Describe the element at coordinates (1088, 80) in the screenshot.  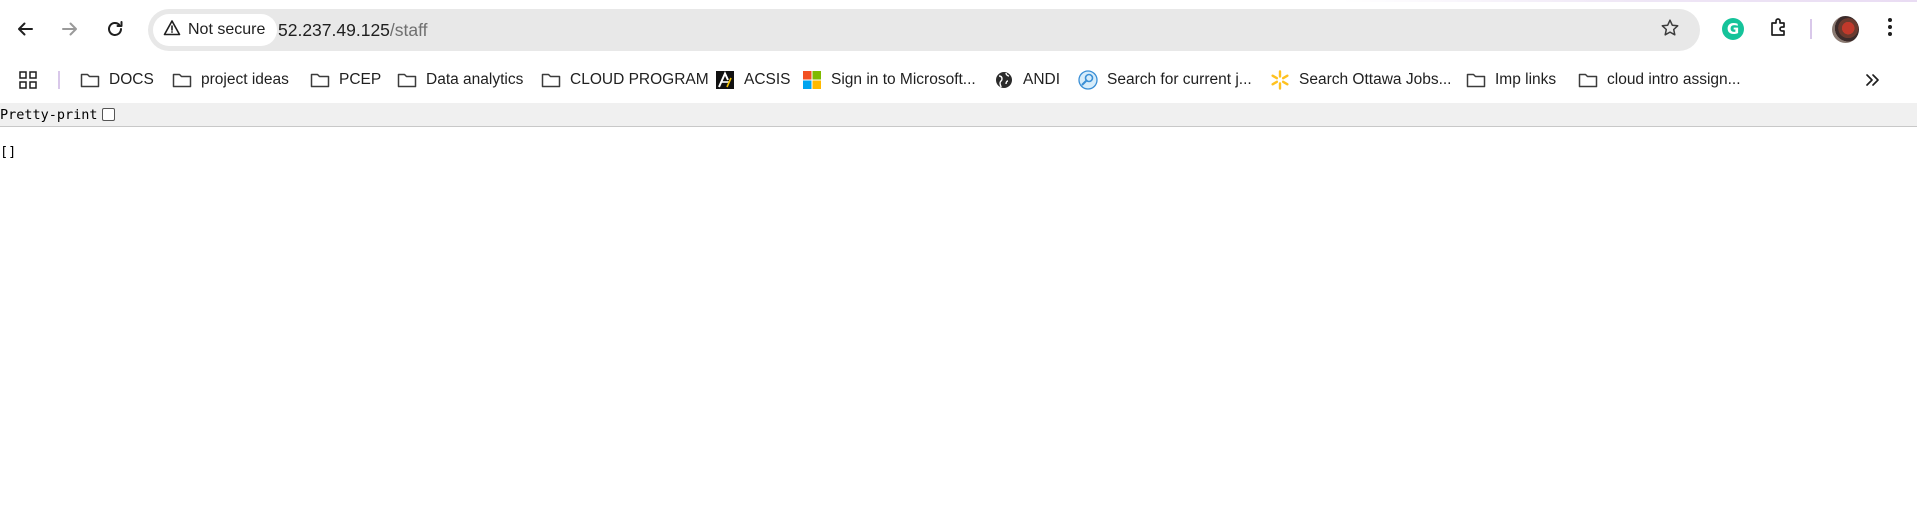
I see `job-search-icon` at that location.